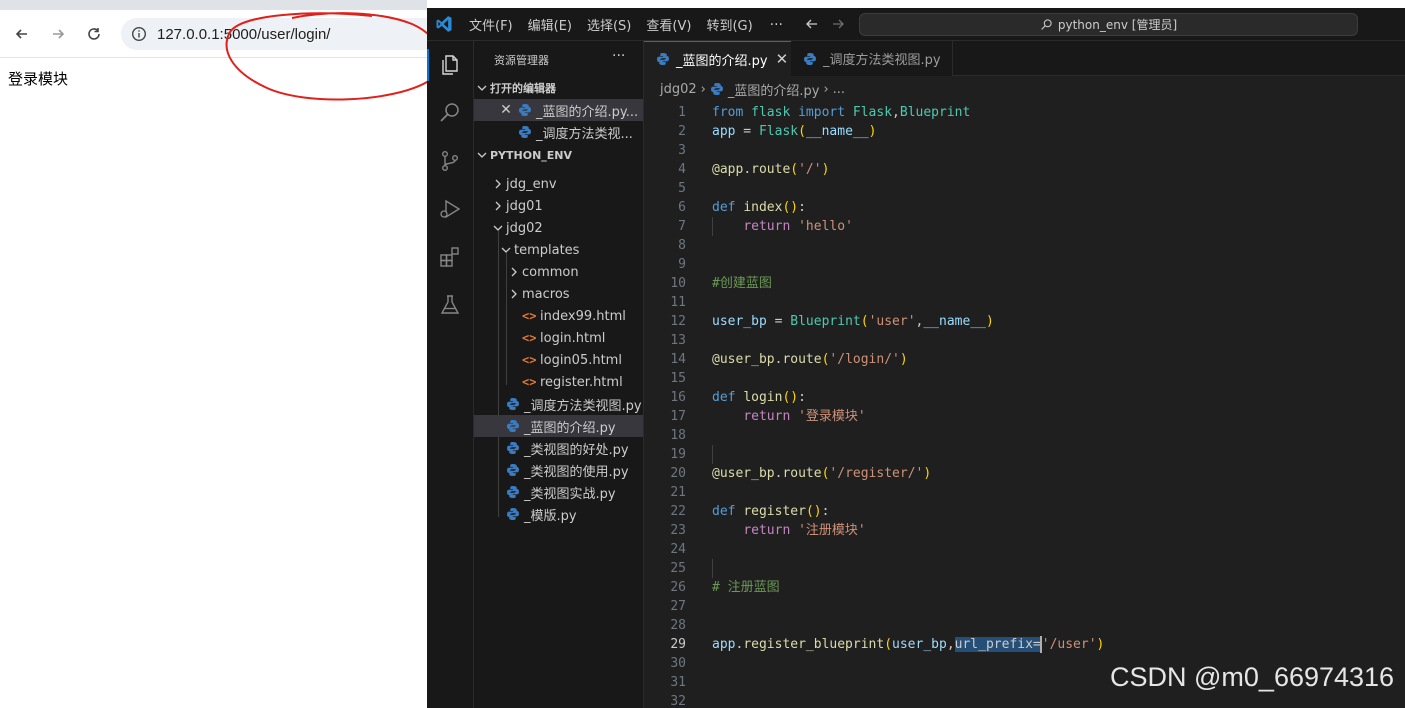 This screenshot has width=1405, height=708. Describe the element at coordinates (743, 473) in the screenshot. I see `code-token: @user_bp` at that location.